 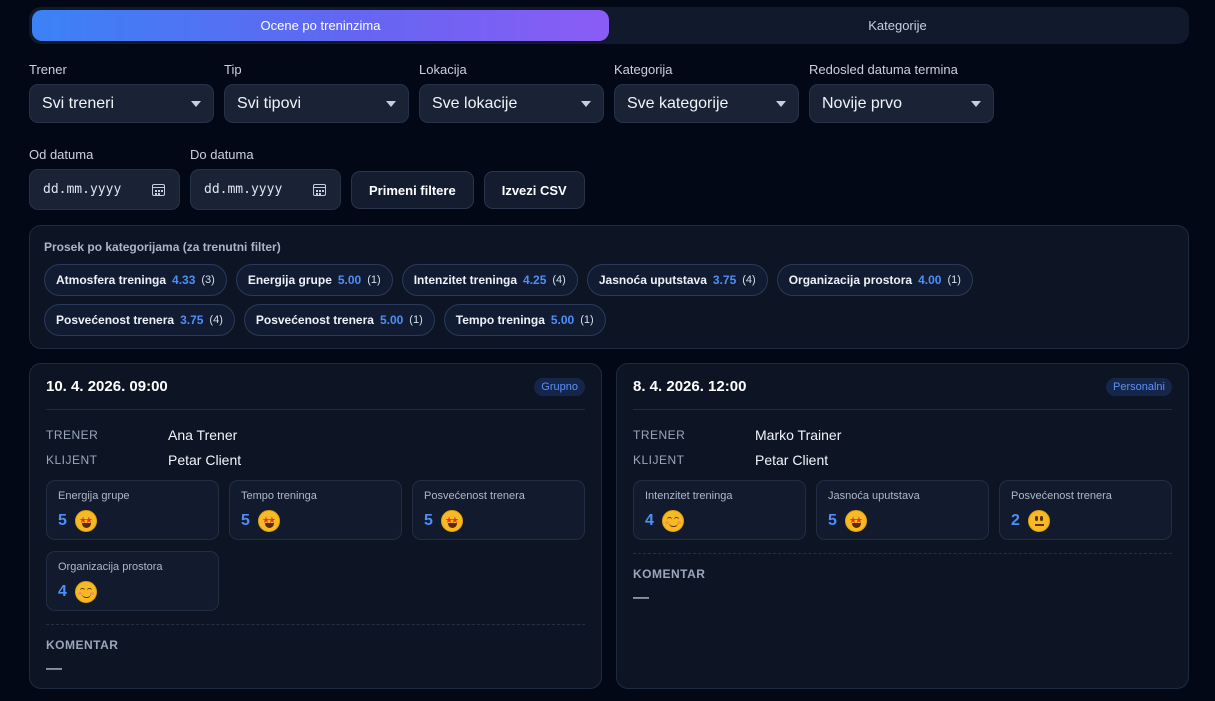 What do you see at coordinates (233, 69) in the screenshot?
I see `type-filter-label: Tip` at bounding box center [233, 69].